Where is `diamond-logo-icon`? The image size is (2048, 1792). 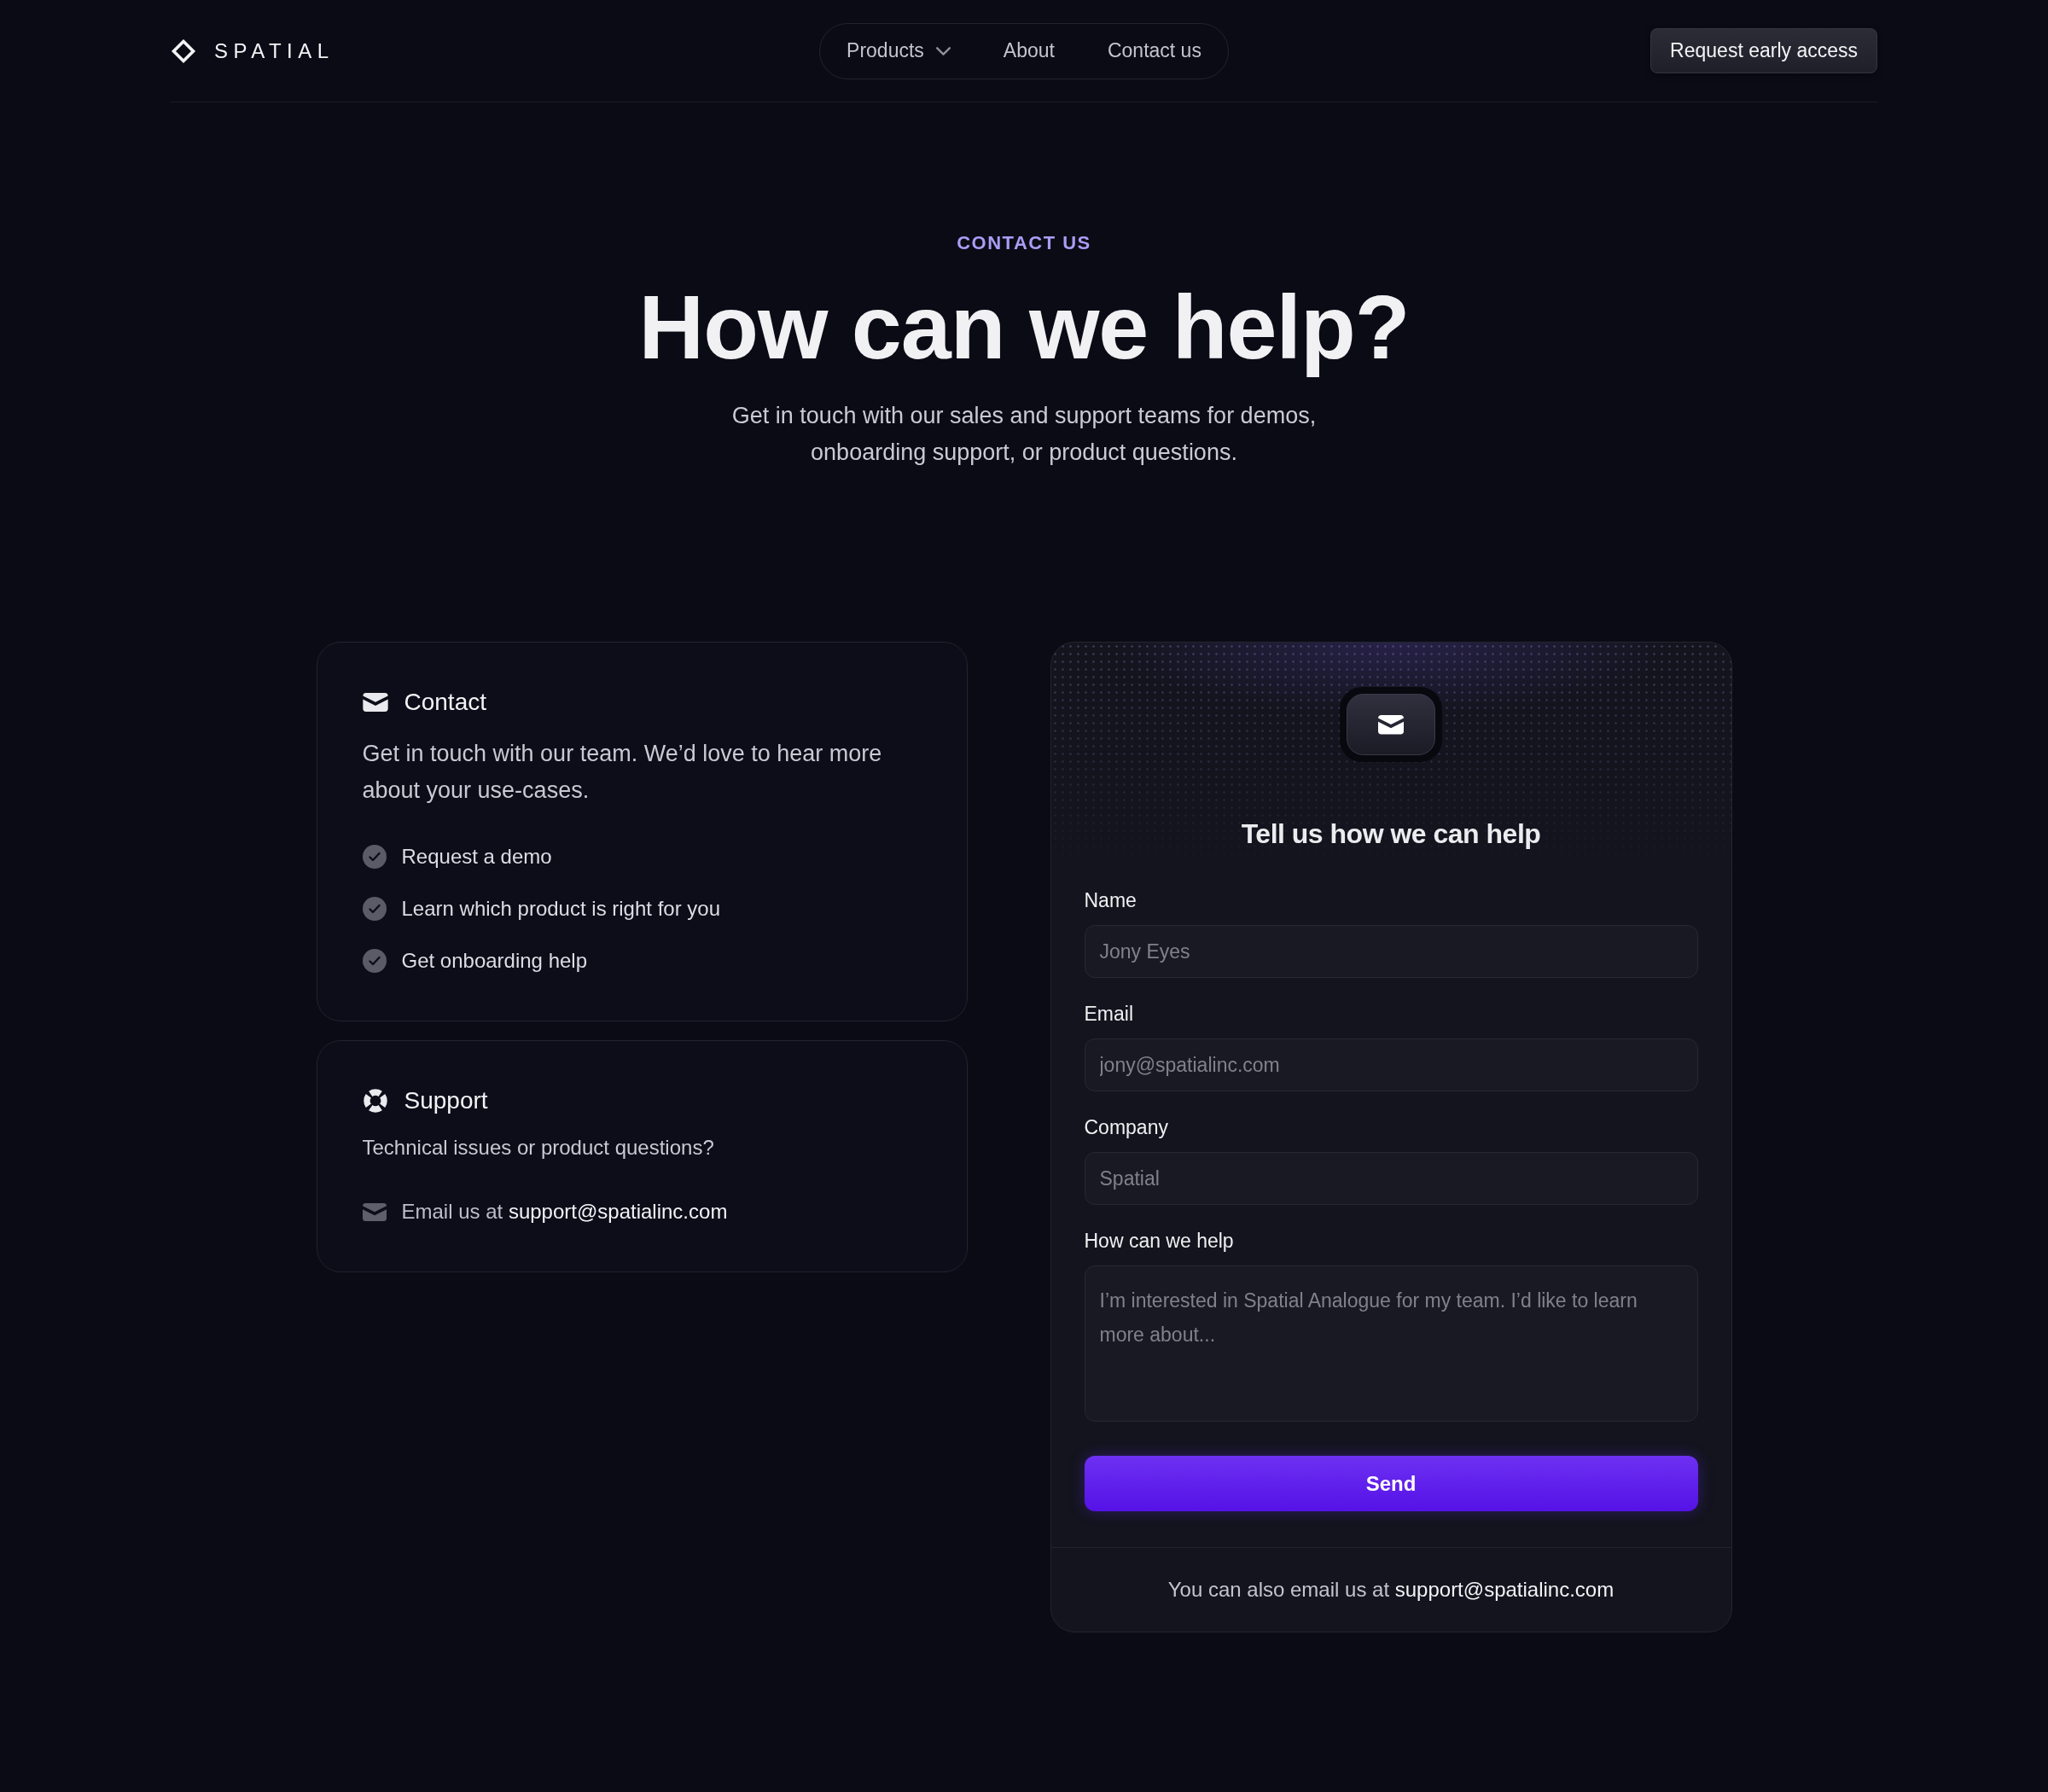 diamond-logo-icon is located at coordinates (183, 51).